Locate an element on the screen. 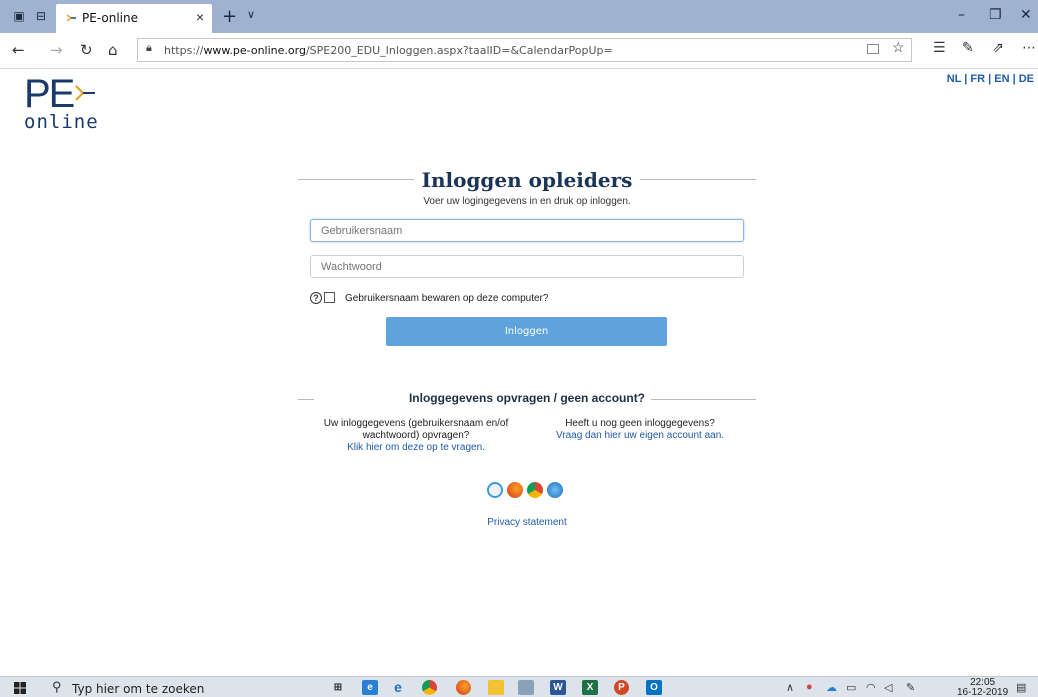 The height and width of the screenshot is (697, 1038). volume-icon: ◁ is located at coordinates (888, 687).